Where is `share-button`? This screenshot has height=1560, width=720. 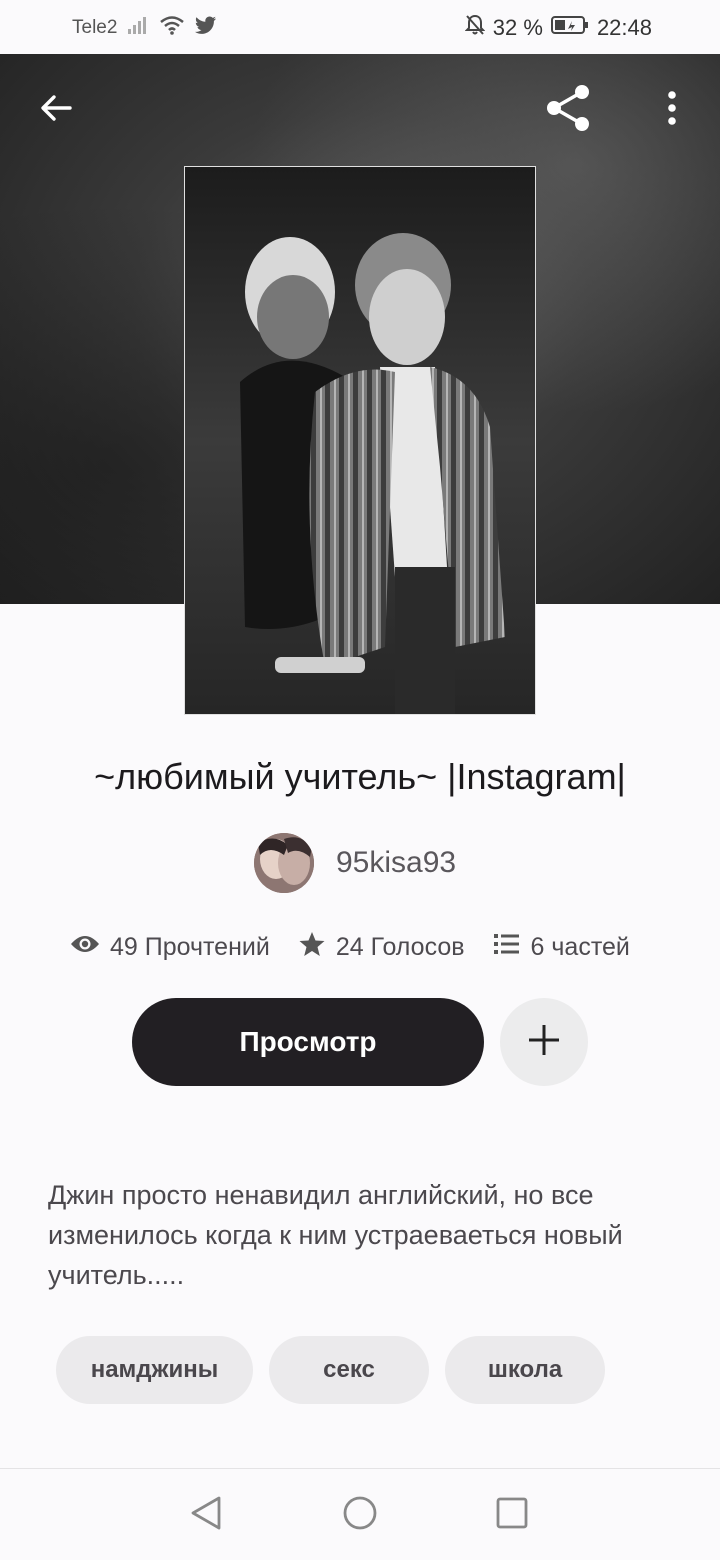
share-button is located at coordinates (568, 110).